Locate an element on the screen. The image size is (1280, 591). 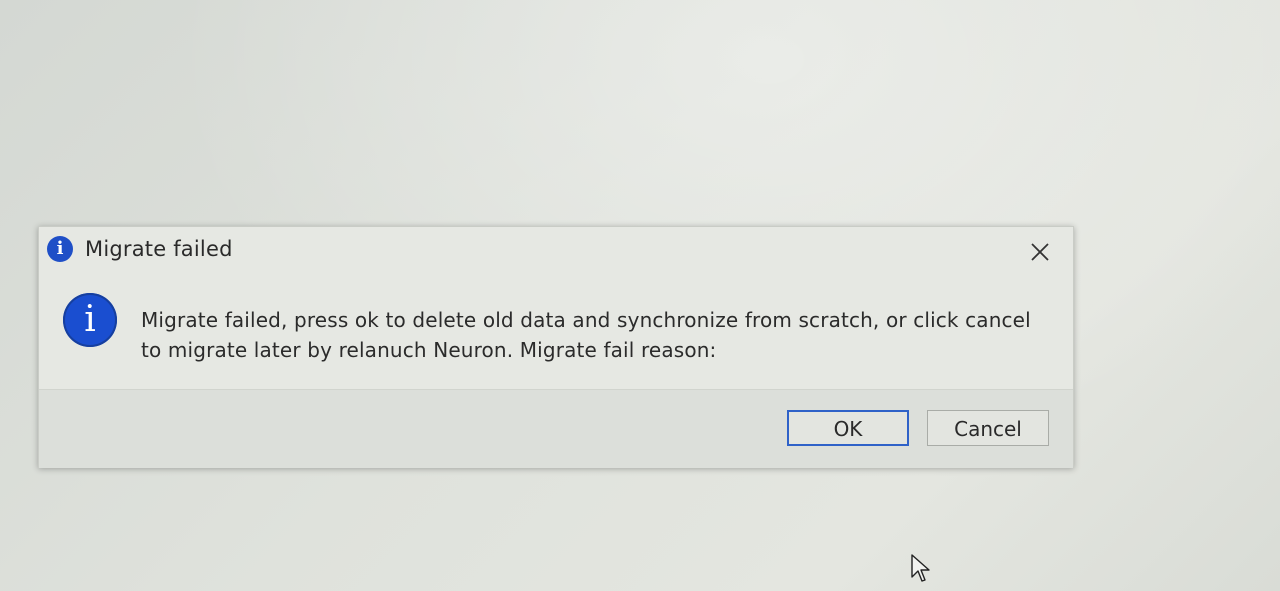
cancel-button: Cancel is located at coordinates (988, 428).